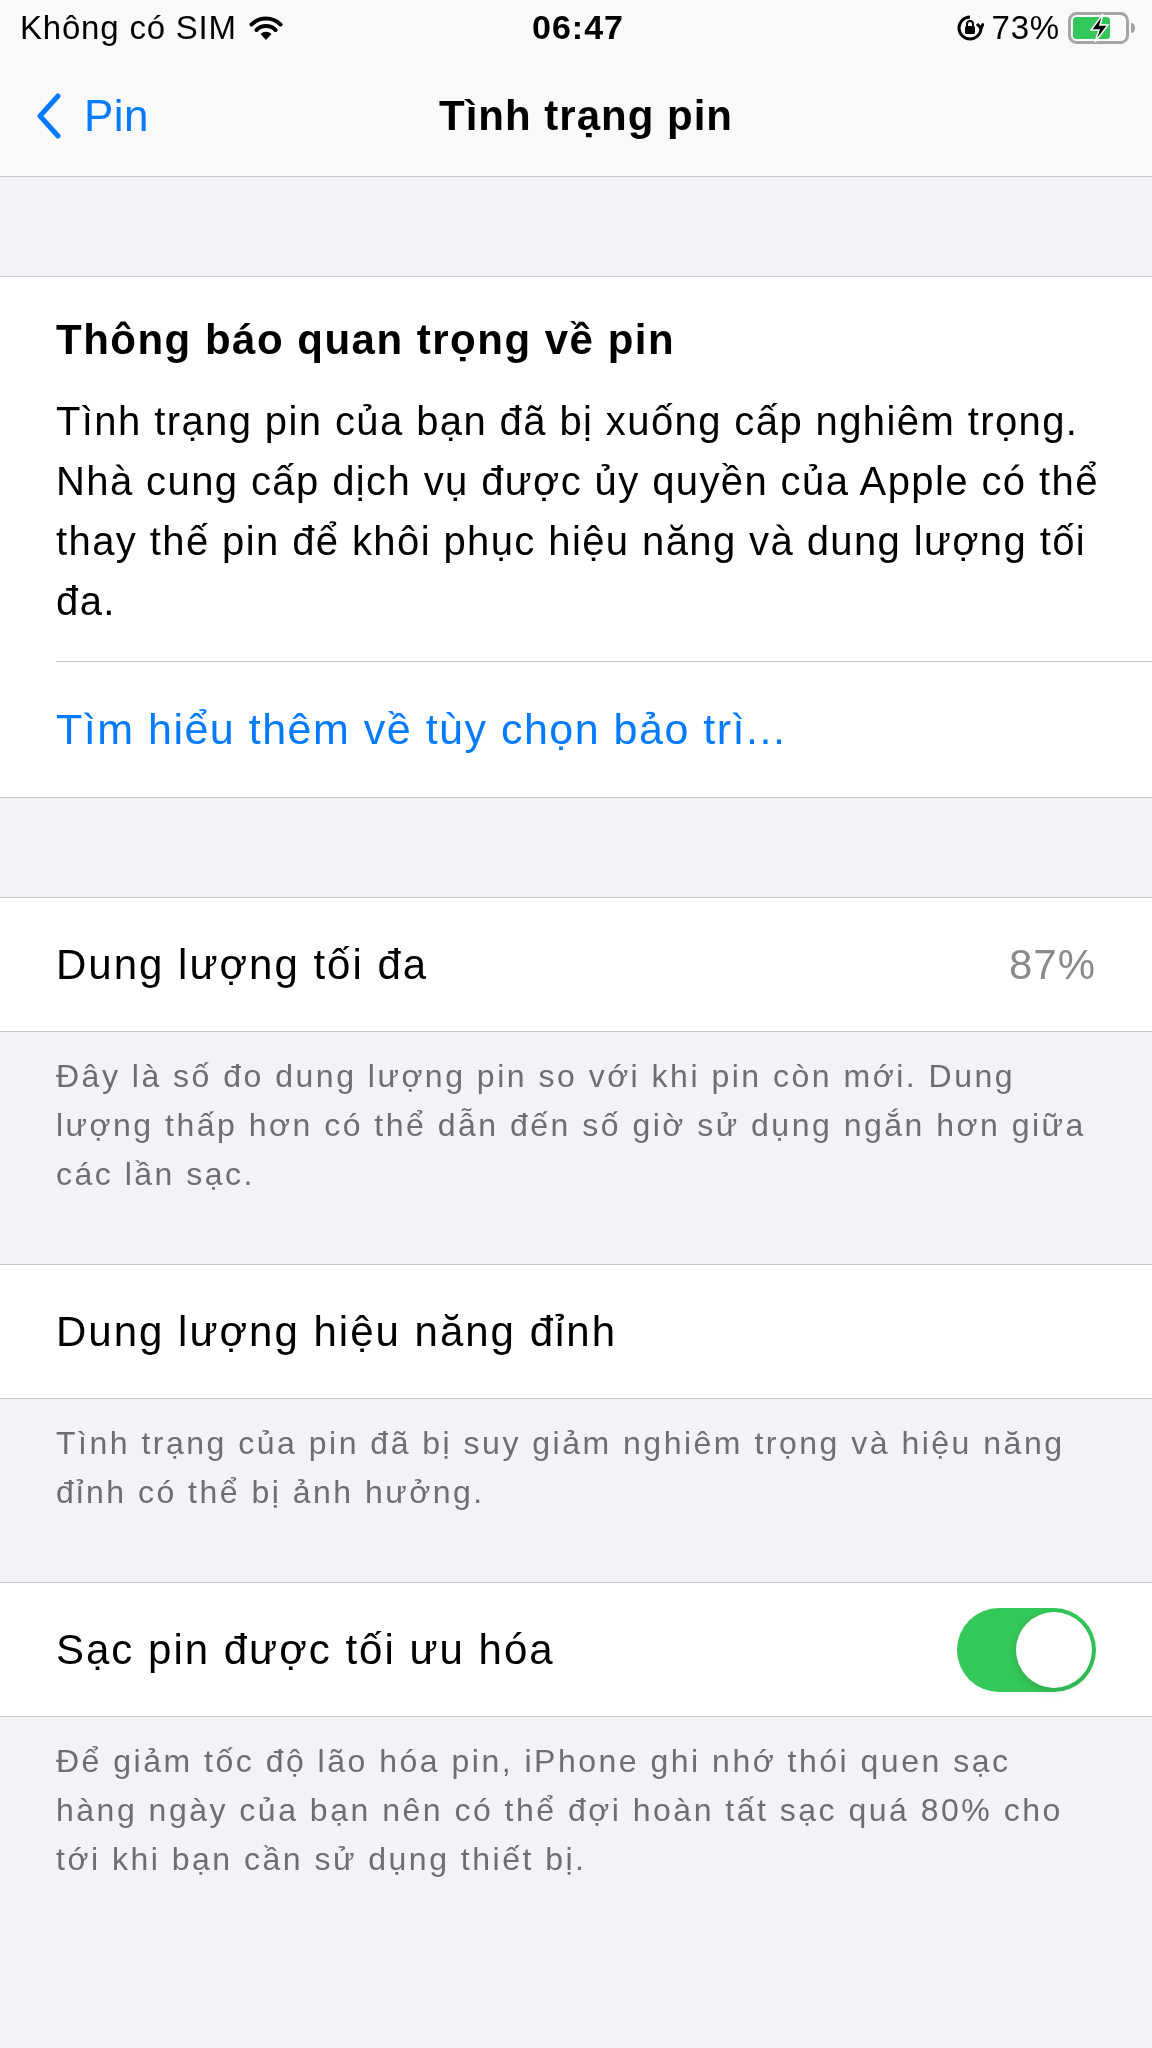 The width and height of the screenshot is (1152, 2048). I want to click on carrier-label: Không có SIM, so click(128, 27).